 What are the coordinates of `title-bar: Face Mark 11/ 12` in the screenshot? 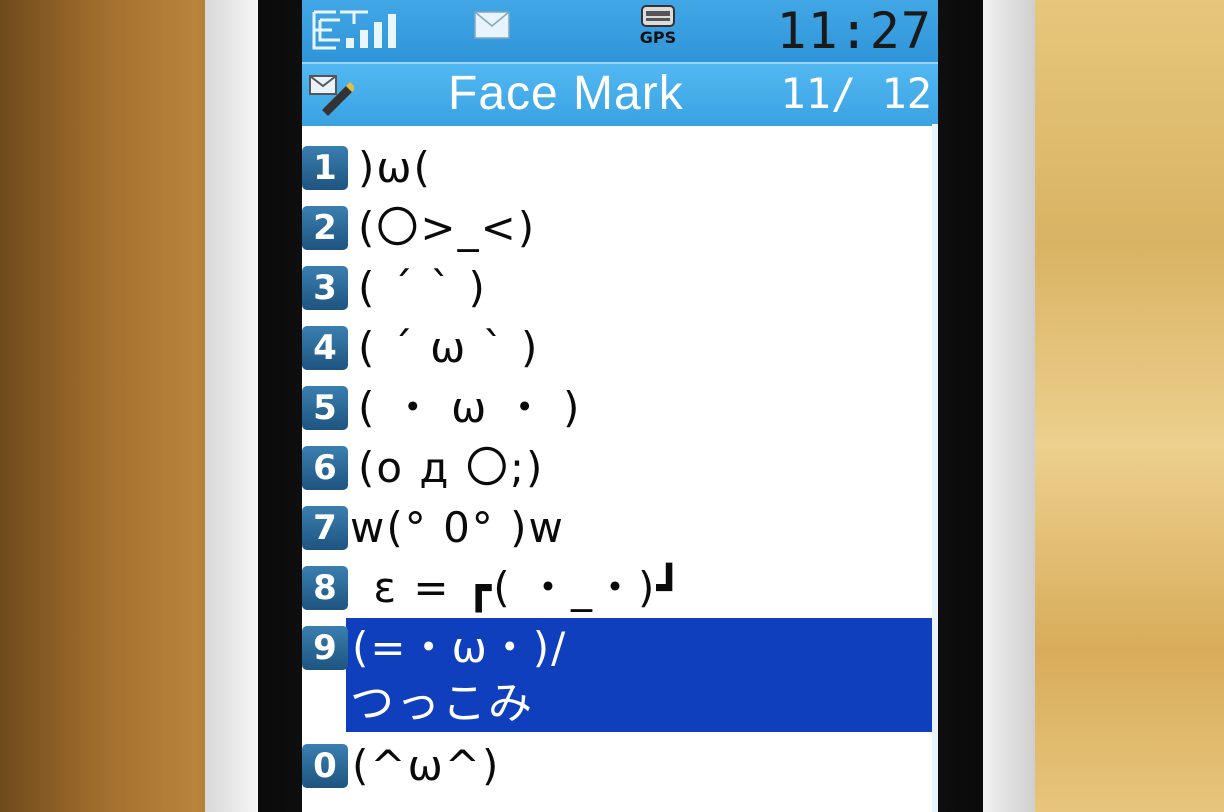 It's located at (620, 94).